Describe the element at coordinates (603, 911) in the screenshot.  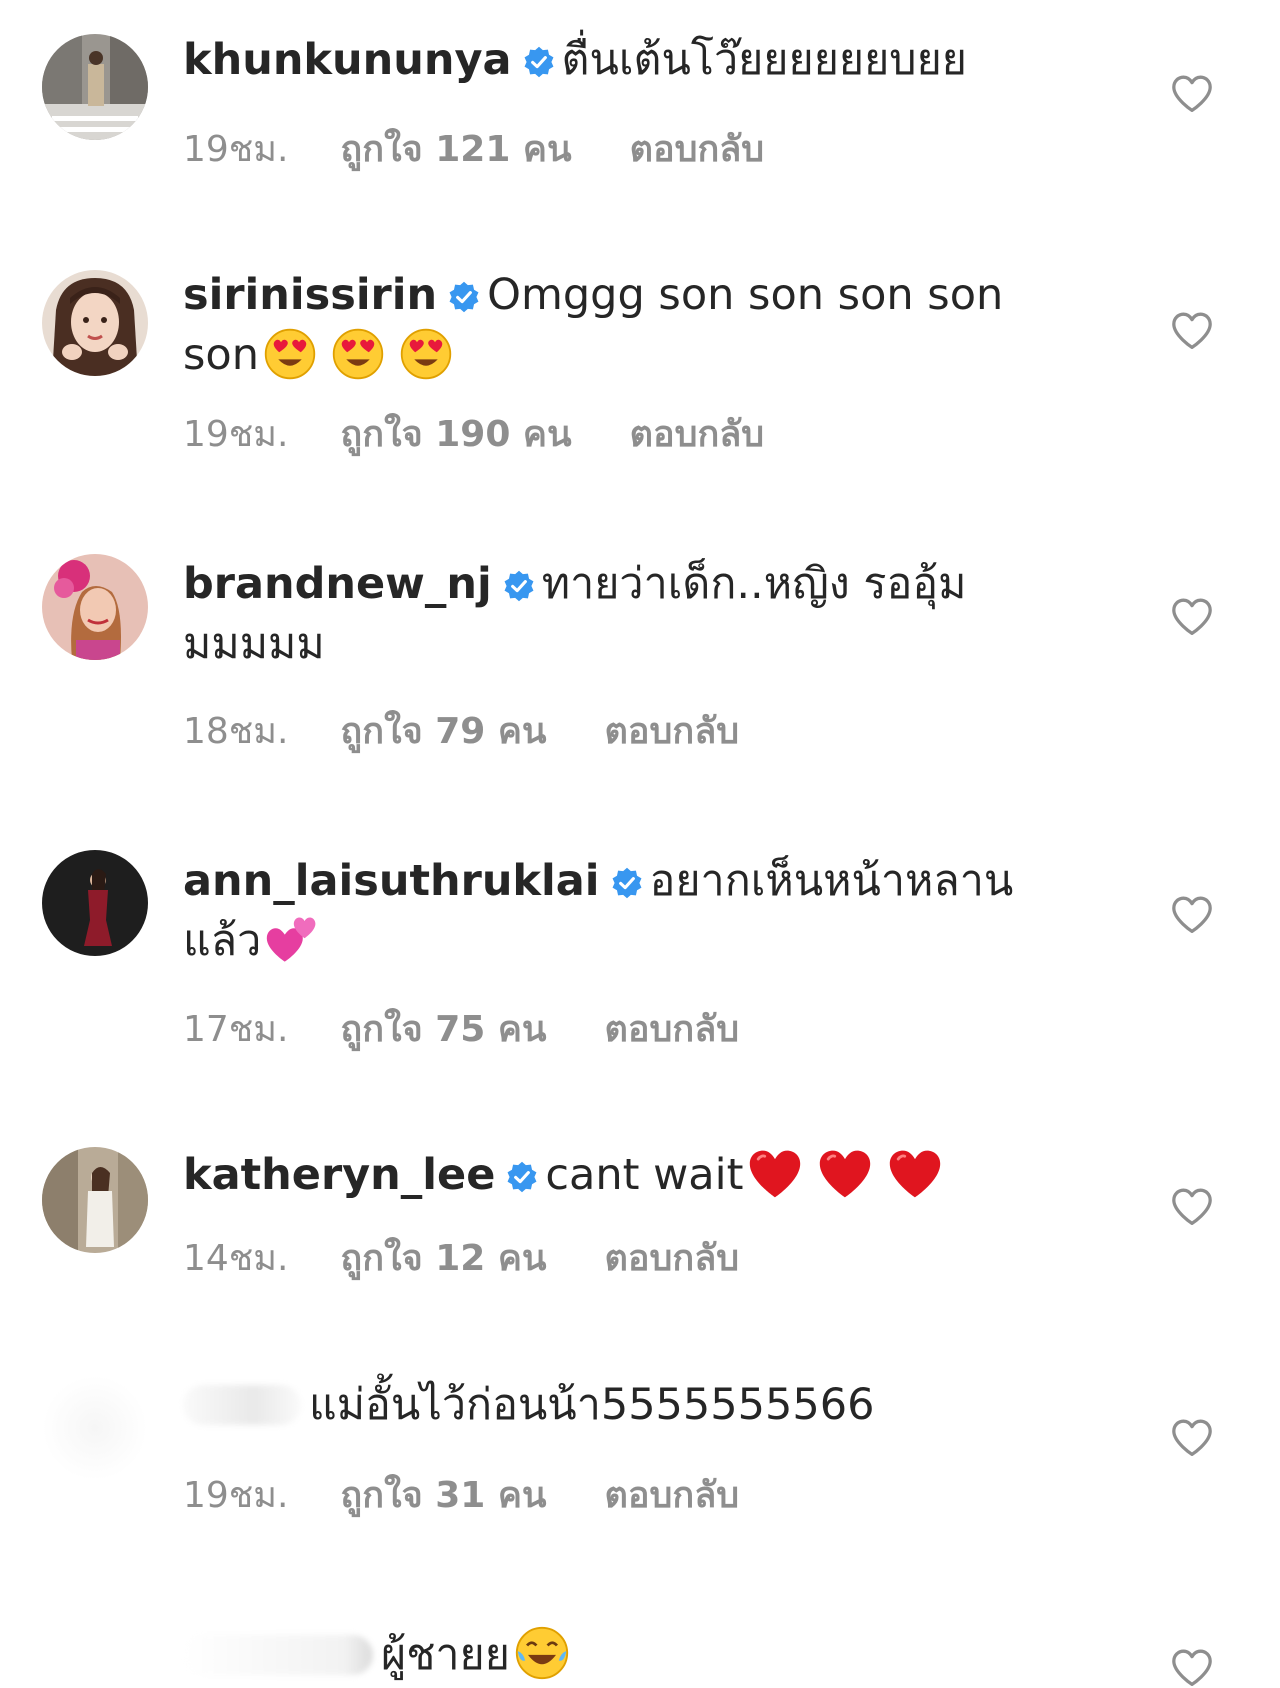
I see `comment-body: ann_laisuthruklai อยากเห็นหน้าหลานแล้ว` at that location.